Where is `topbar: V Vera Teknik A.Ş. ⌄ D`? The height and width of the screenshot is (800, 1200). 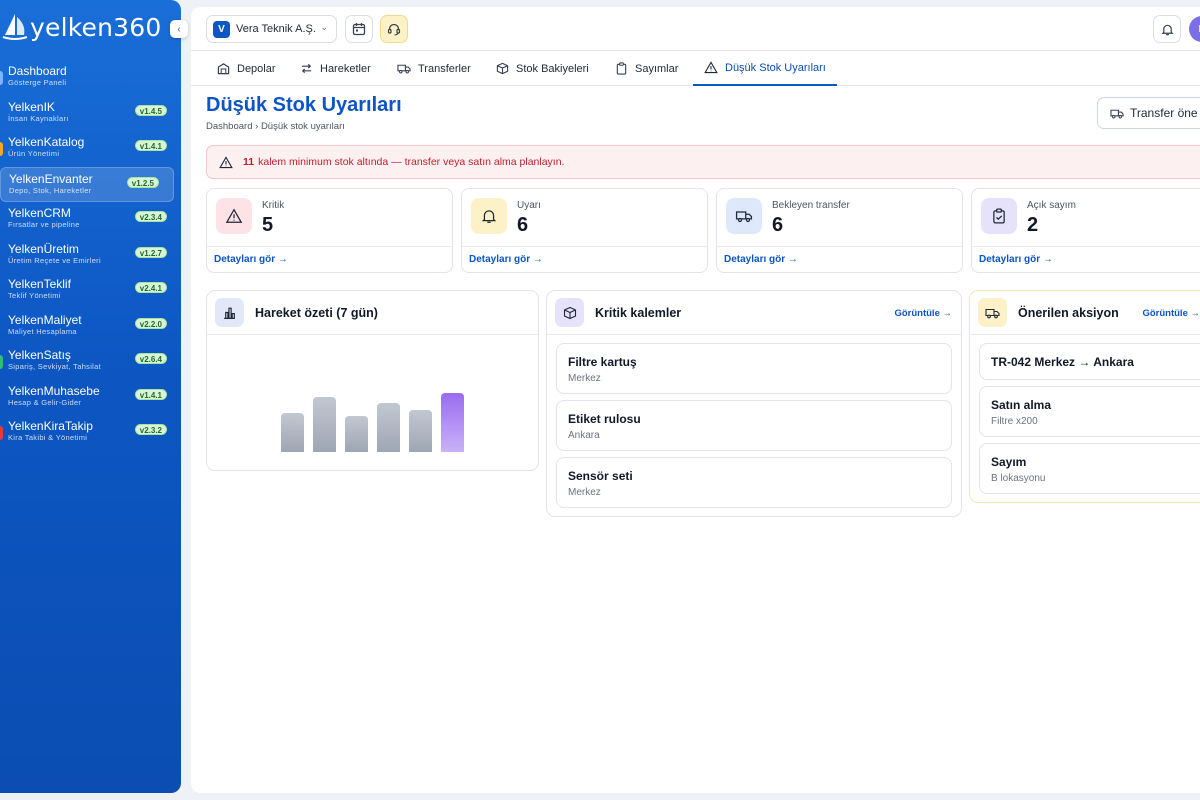
topbar: V Vera Teknik A.Ş. ⌄ D is located at coordinates (695, 29).